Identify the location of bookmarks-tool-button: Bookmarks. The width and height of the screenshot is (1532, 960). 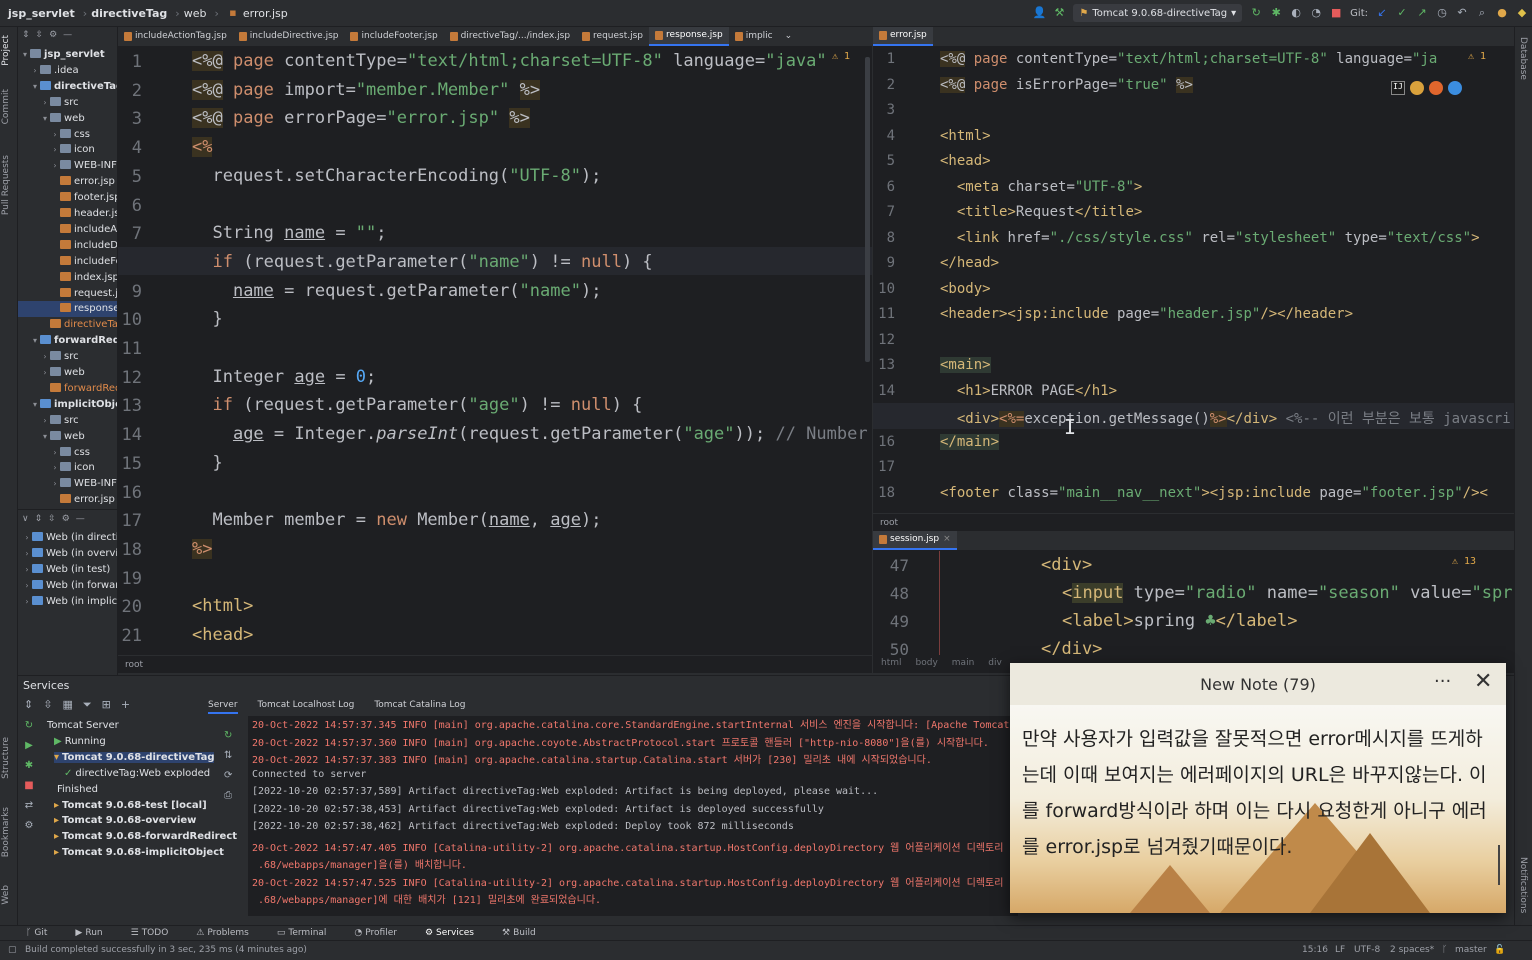
(6, 832).